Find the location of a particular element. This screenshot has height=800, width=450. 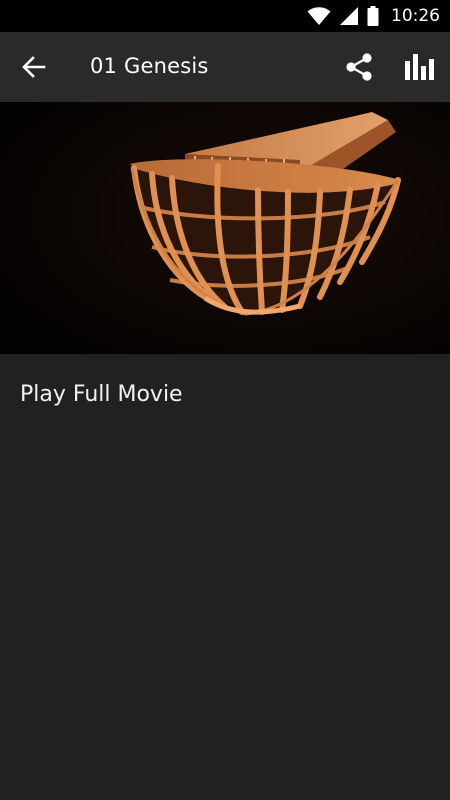

battery-icon is located at coordinates (373, 16).